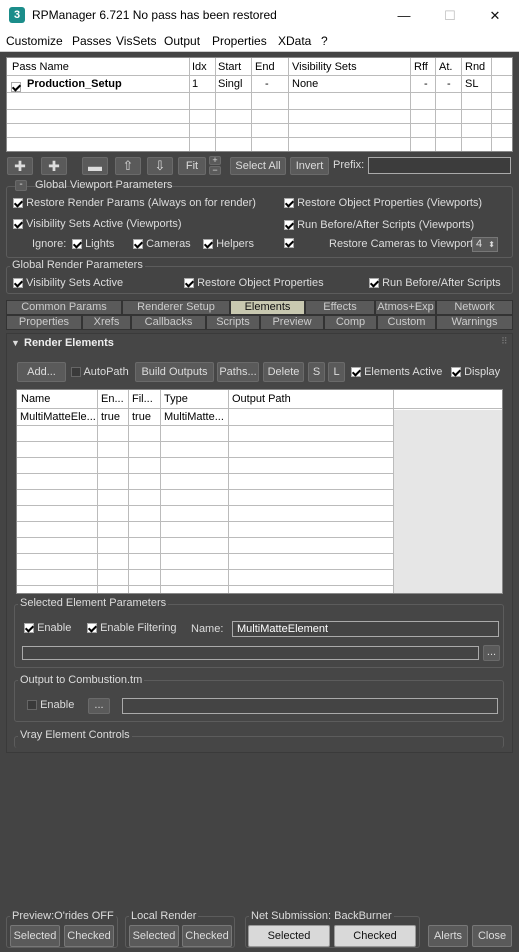 Image resolution: width=519 pixels, height=952 pixels. Describe the element at coordinates (258, 166) in the screenshot. I see `select-all-button: Select All` at that location.